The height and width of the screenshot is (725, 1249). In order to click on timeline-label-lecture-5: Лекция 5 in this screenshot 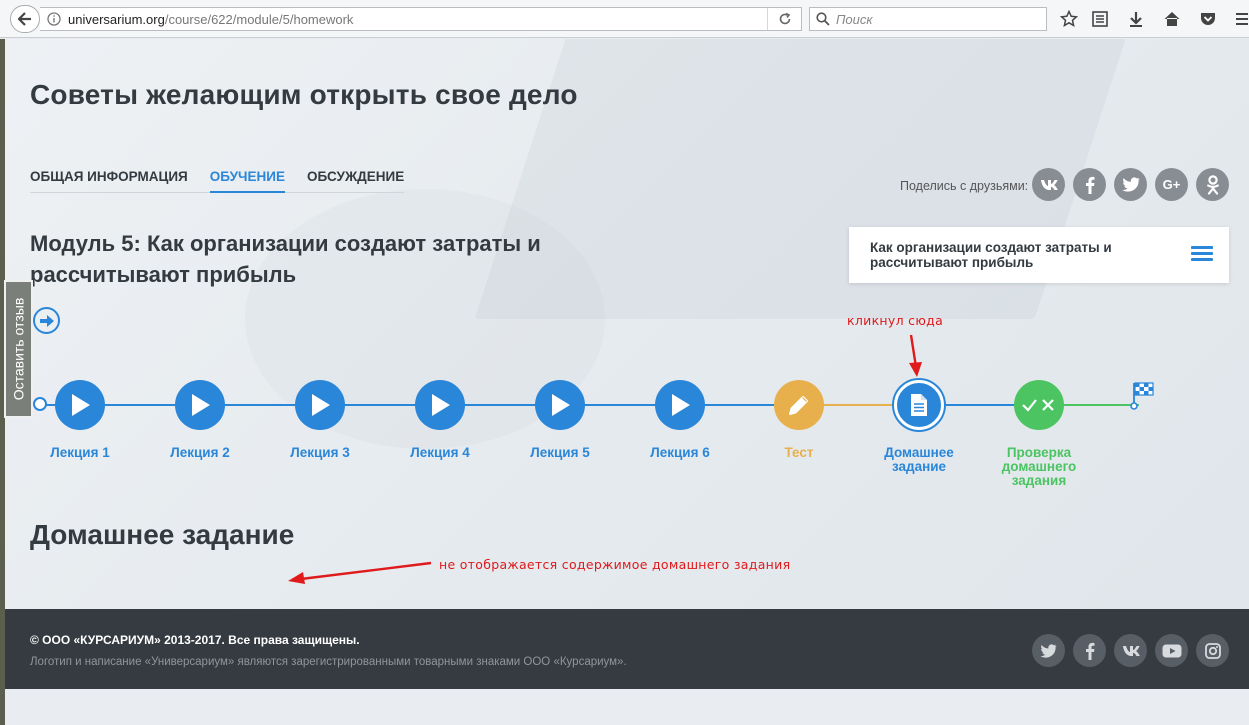, I will do `click(560, 453)`.